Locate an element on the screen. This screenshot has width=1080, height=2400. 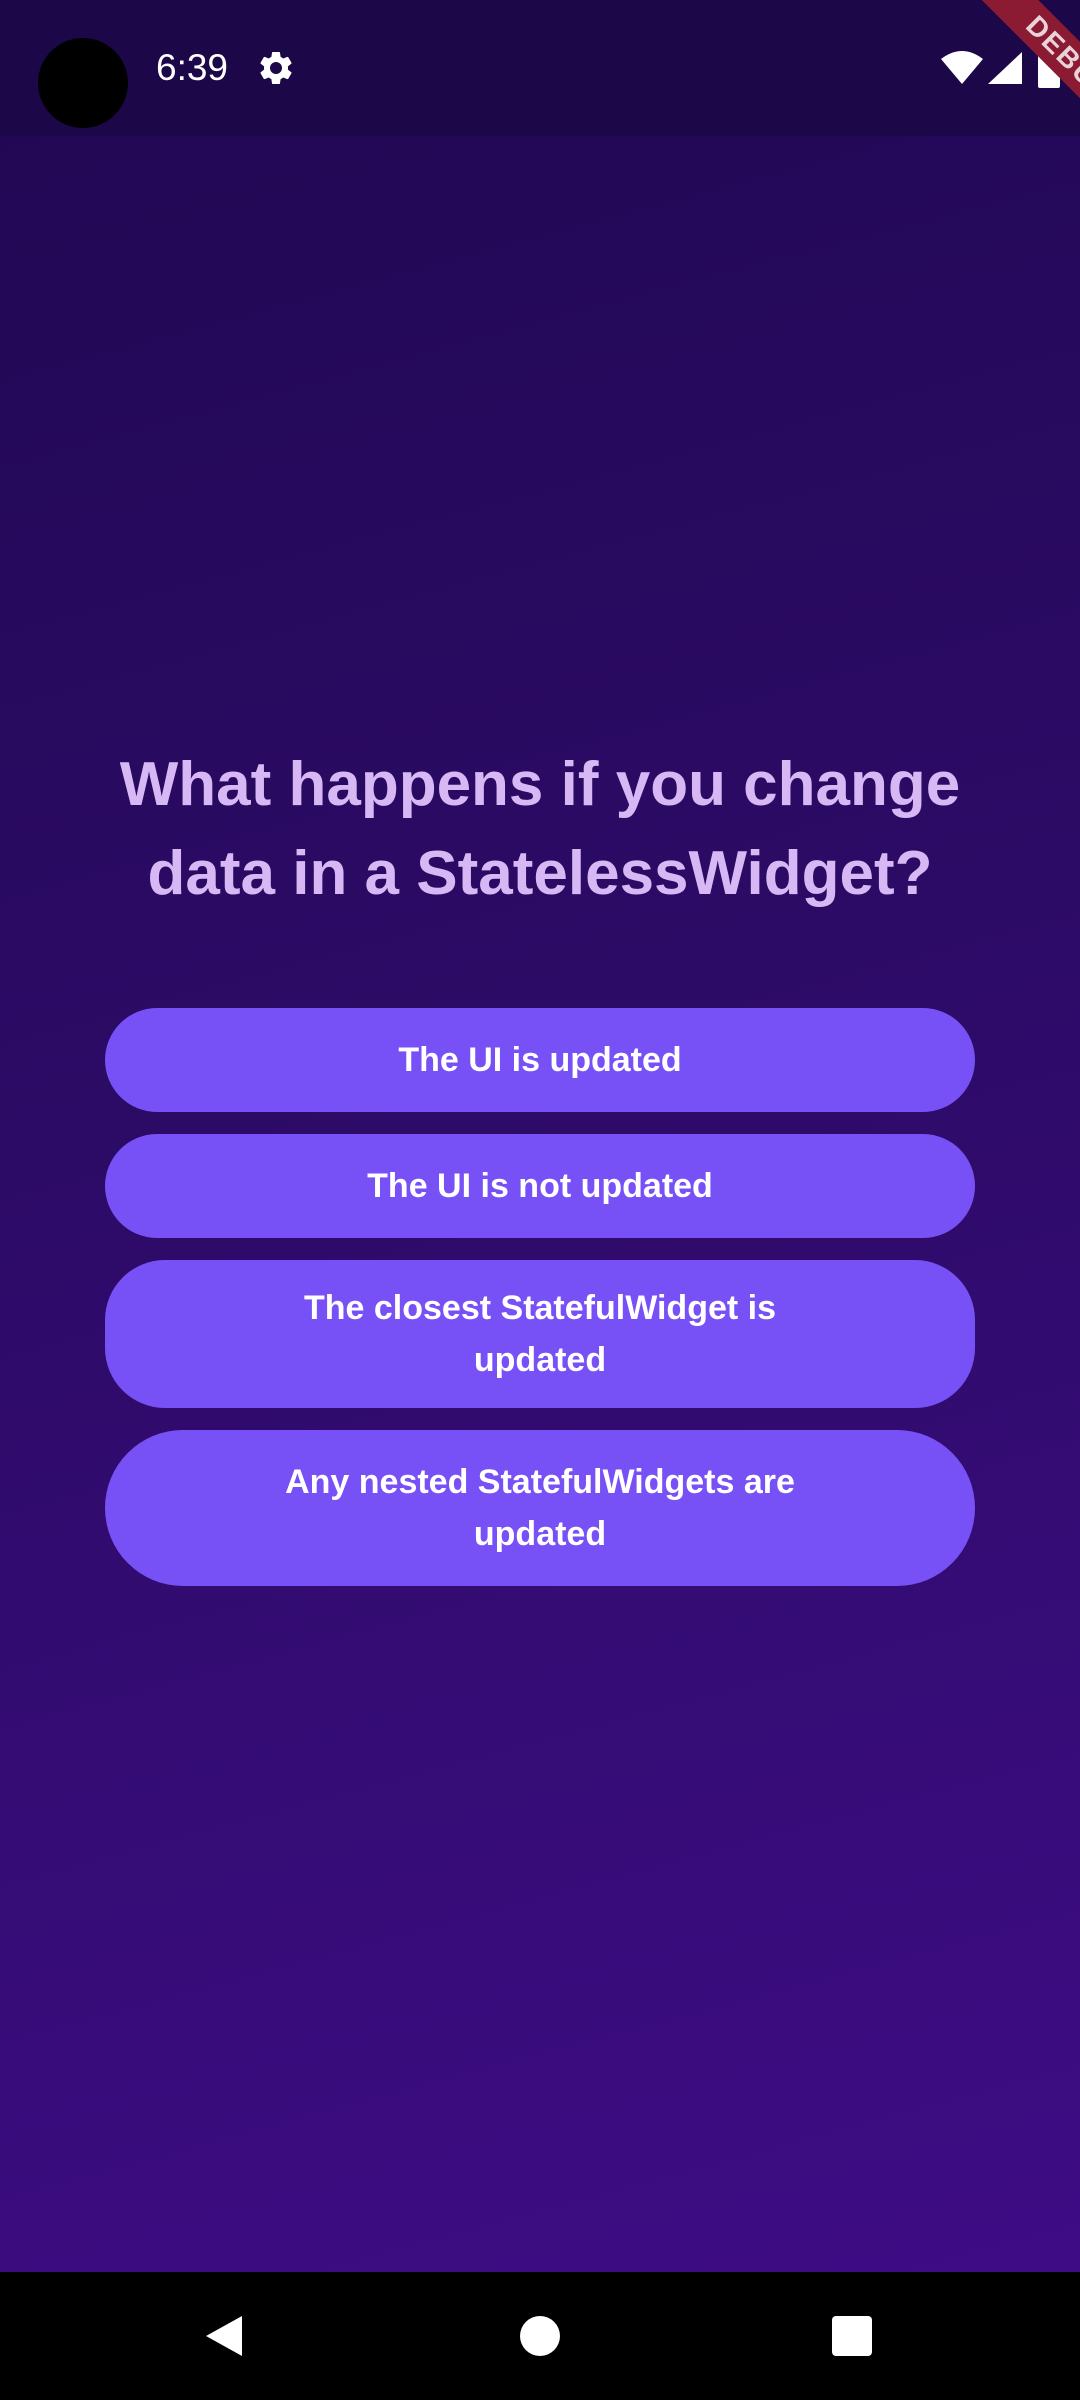
front-camera-cutout is located at coordinates (83, 83).